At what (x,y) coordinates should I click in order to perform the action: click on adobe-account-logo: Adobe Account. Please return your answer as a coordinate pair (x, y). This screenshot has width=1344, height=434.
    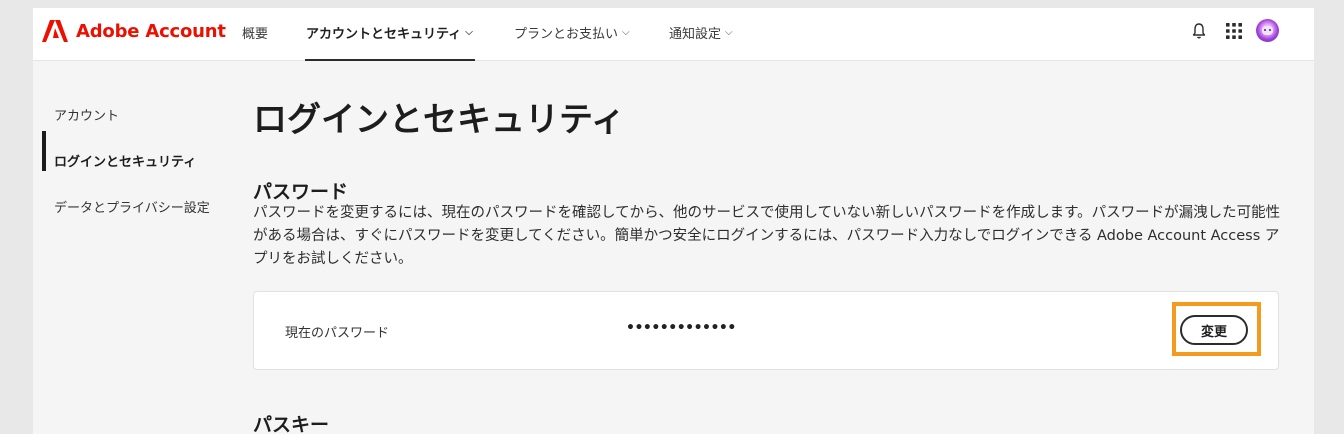
    Looking at the image, I should click on (134, 31).